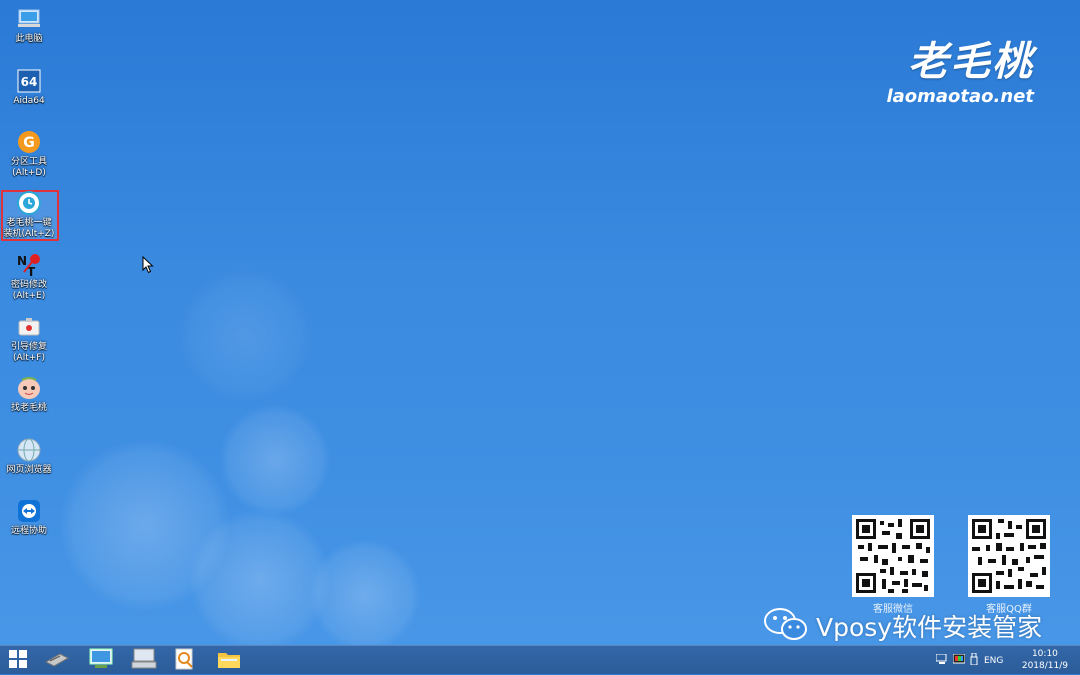 This screenshot has width=1080, height=675. Describe the element at coordinates (28, 290) in the screenshot. I see `desktop-icon-label: 密码修改 (Alt+E)` at that location.